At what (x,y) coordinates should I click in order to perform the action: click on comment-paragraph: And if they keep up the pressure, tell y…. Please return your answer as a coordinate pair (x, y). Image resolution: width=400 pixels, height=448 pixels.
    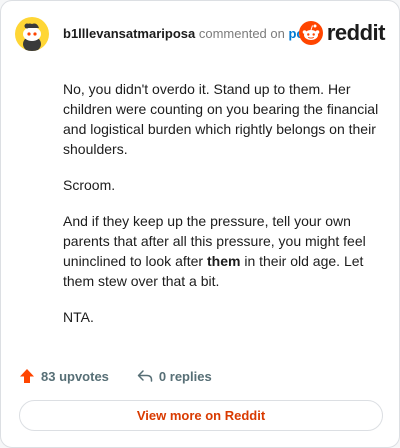
    Looking at the image, I should click on (222, 251).